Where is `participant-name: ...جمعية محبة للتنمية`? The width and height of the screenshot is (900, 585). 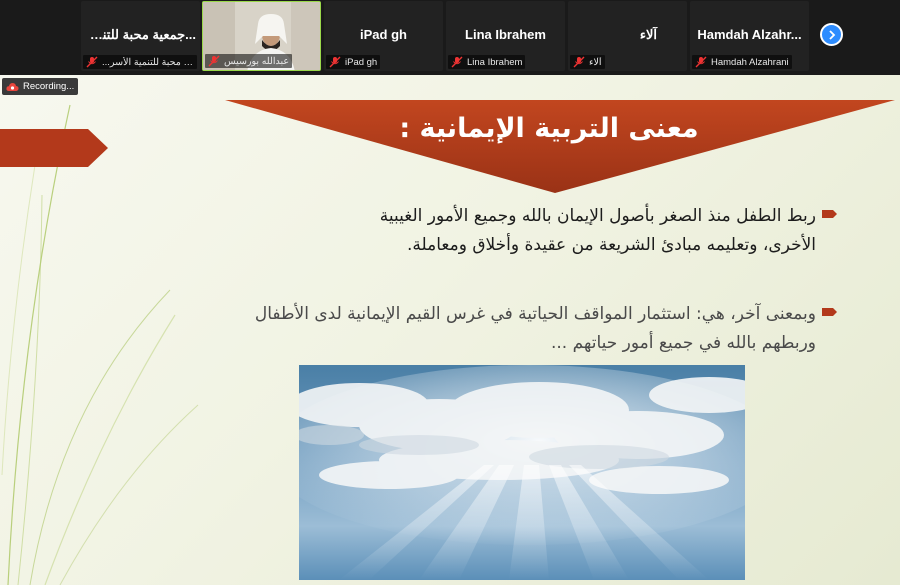 participant-name: ...جمعية محبة للتنمية is located at coordinates (140, 34).